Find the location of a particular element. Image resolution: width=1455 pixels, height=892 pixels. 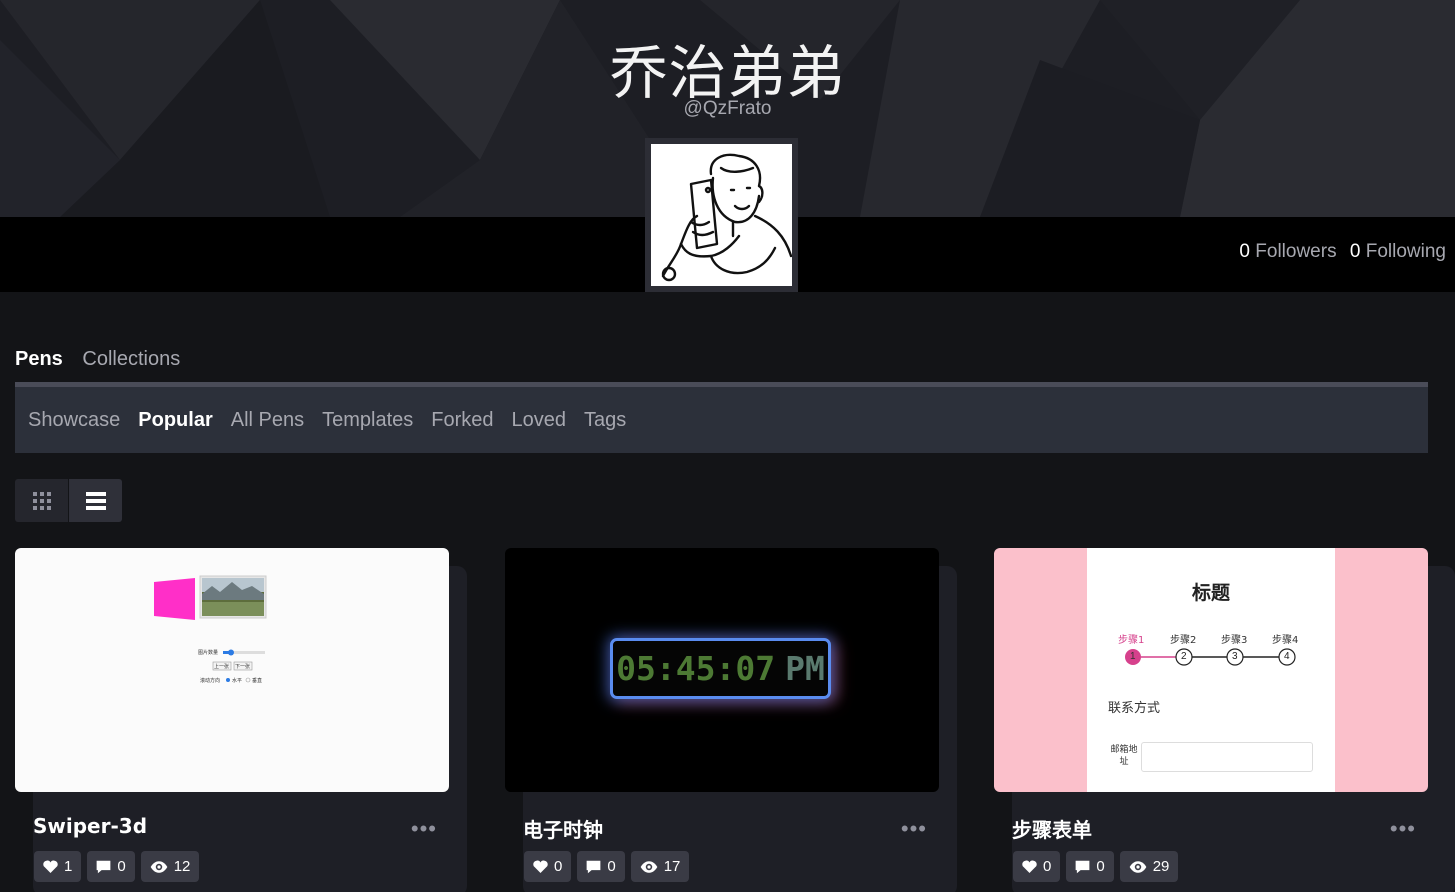

grid-icon is located at coordinates (41, 500).